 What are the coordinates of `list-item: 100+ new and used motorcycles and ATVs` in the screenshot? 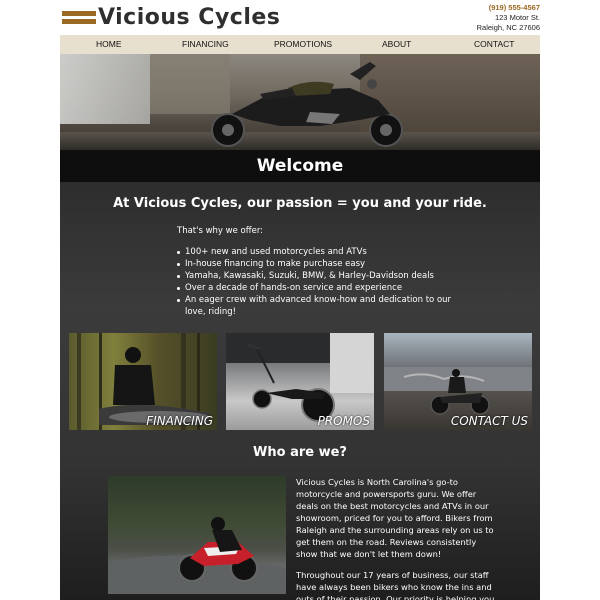 It's located at (316, 252).